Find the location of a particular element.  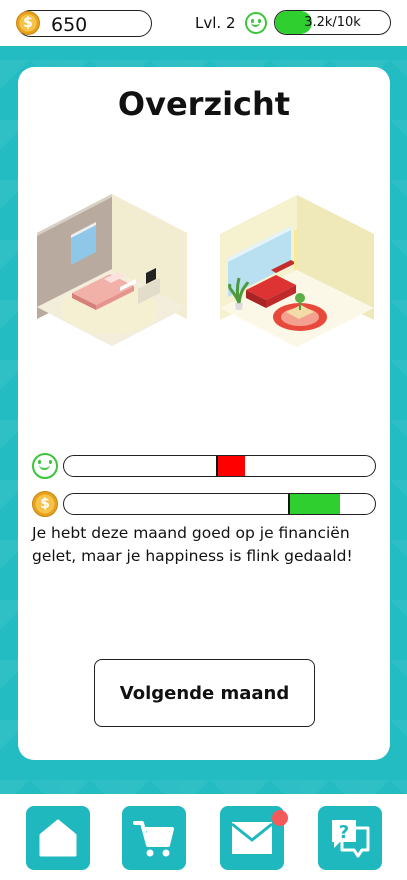

page-title: Overzicht is located at coordinates (204, 104).